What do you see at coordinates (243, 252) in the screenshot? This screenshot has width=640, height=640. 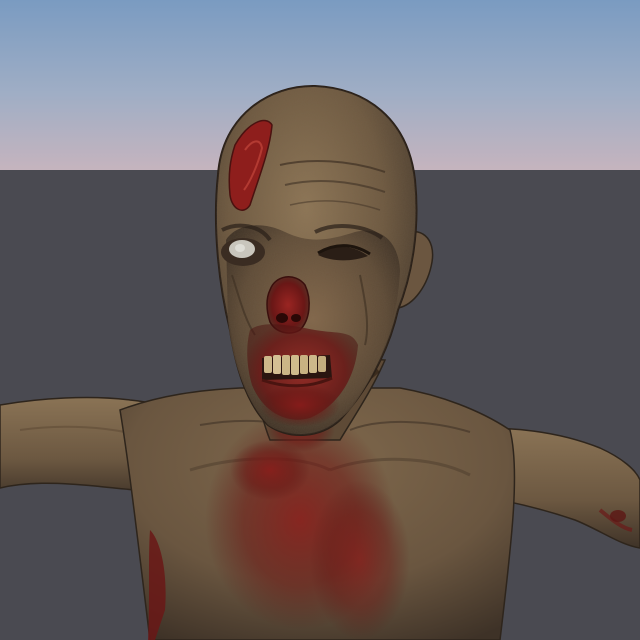 I see `left-eye` at bounding box center [243, 252].